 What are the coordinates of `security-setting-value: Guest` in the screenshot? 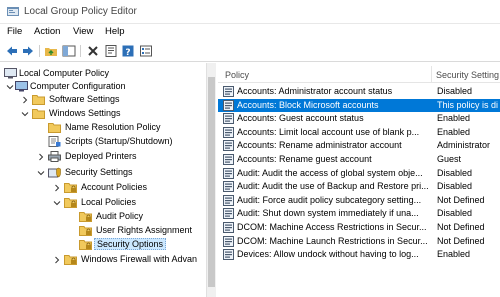 It's located at (449, 159).